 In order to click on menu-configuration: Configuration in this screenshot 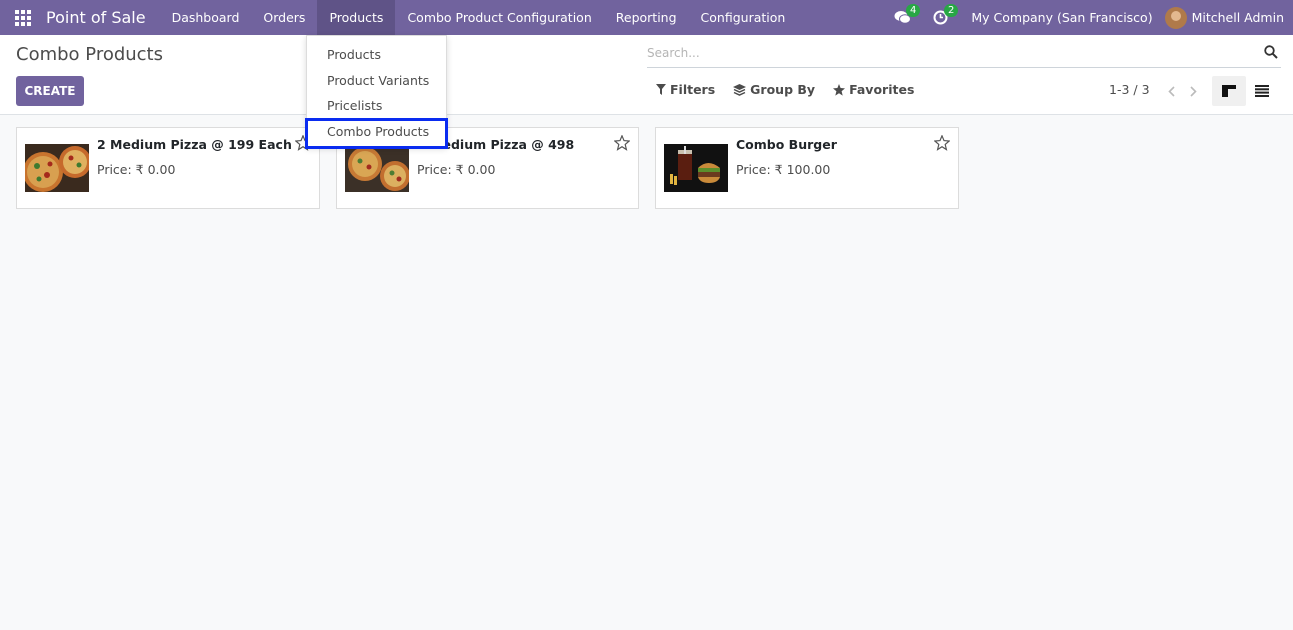, I will do `click(743, 17)`.